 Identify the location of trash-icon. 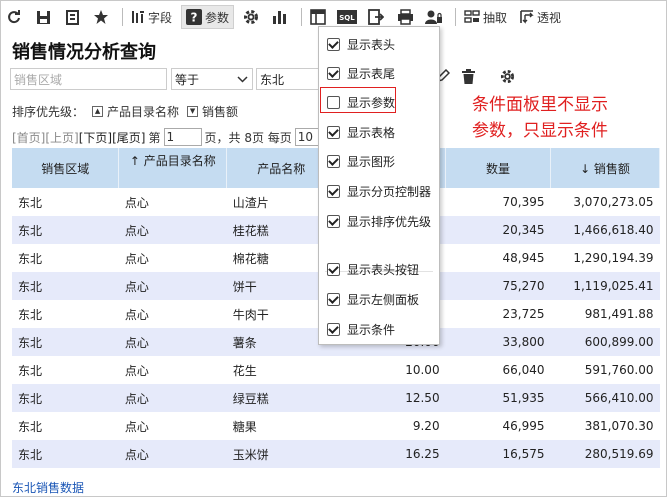
(468, 76).